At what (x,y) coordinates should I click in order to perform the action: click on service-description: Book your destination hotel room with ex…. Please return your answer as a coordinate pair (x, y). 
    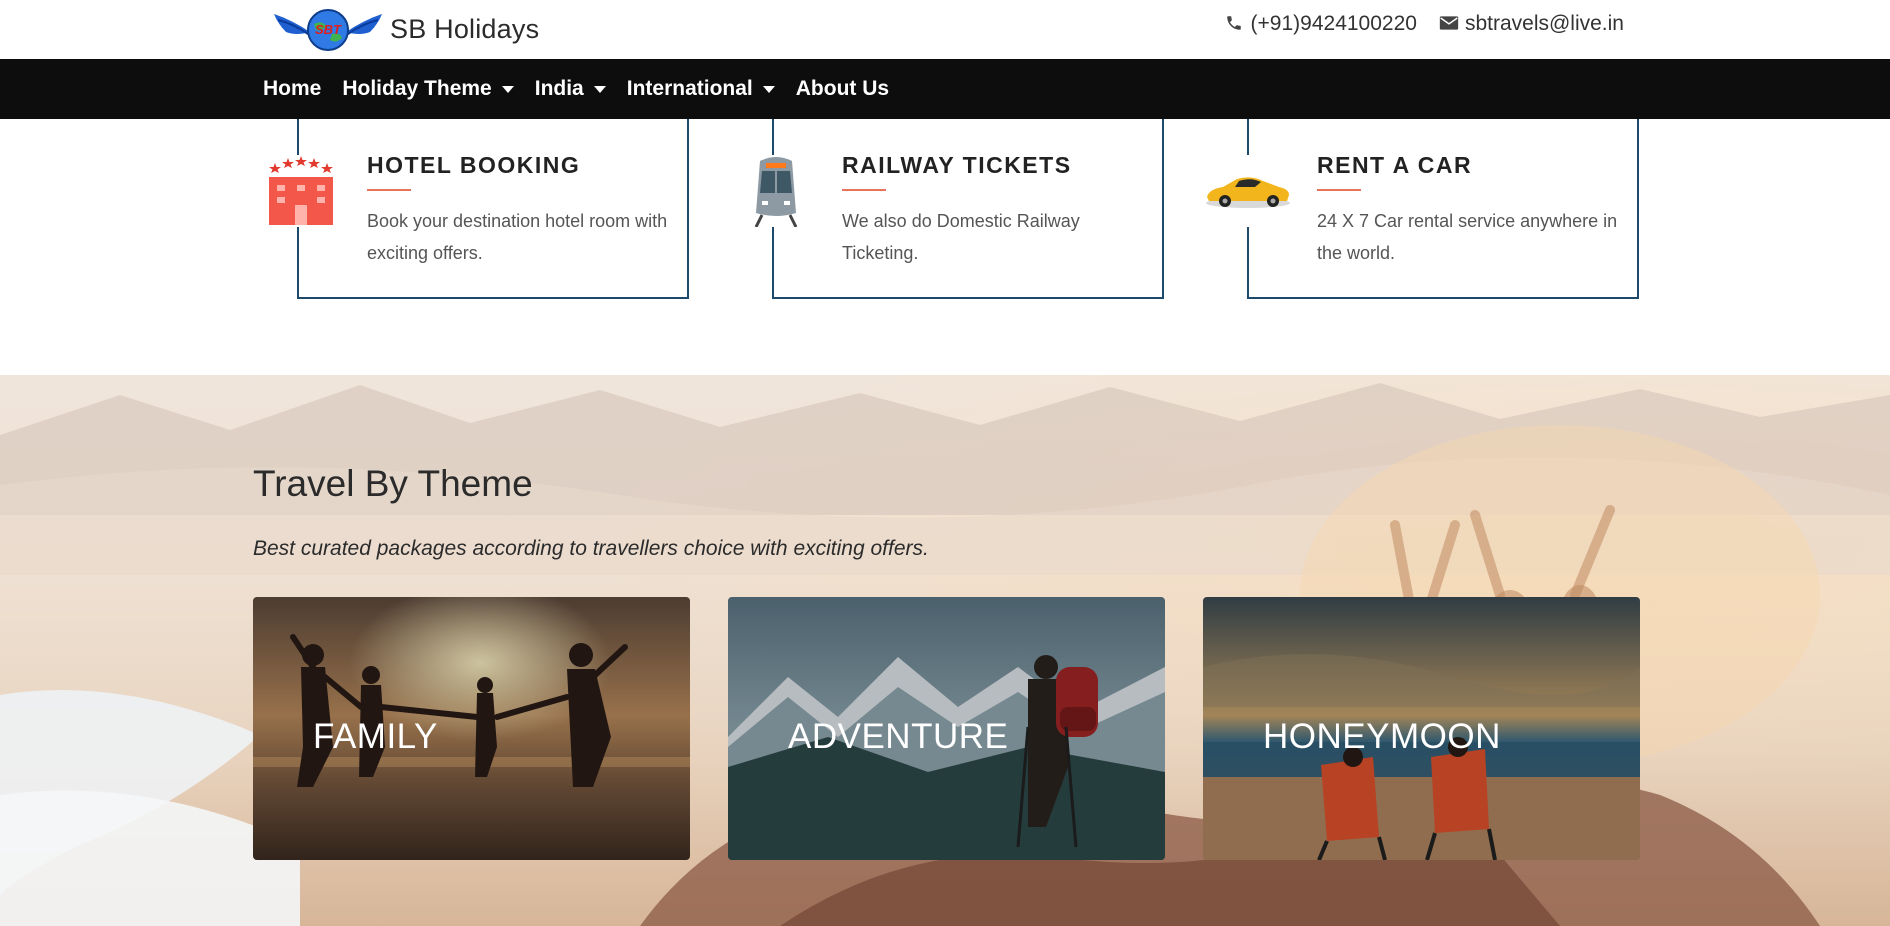
    Looking at the image, I should click on (517, 237).